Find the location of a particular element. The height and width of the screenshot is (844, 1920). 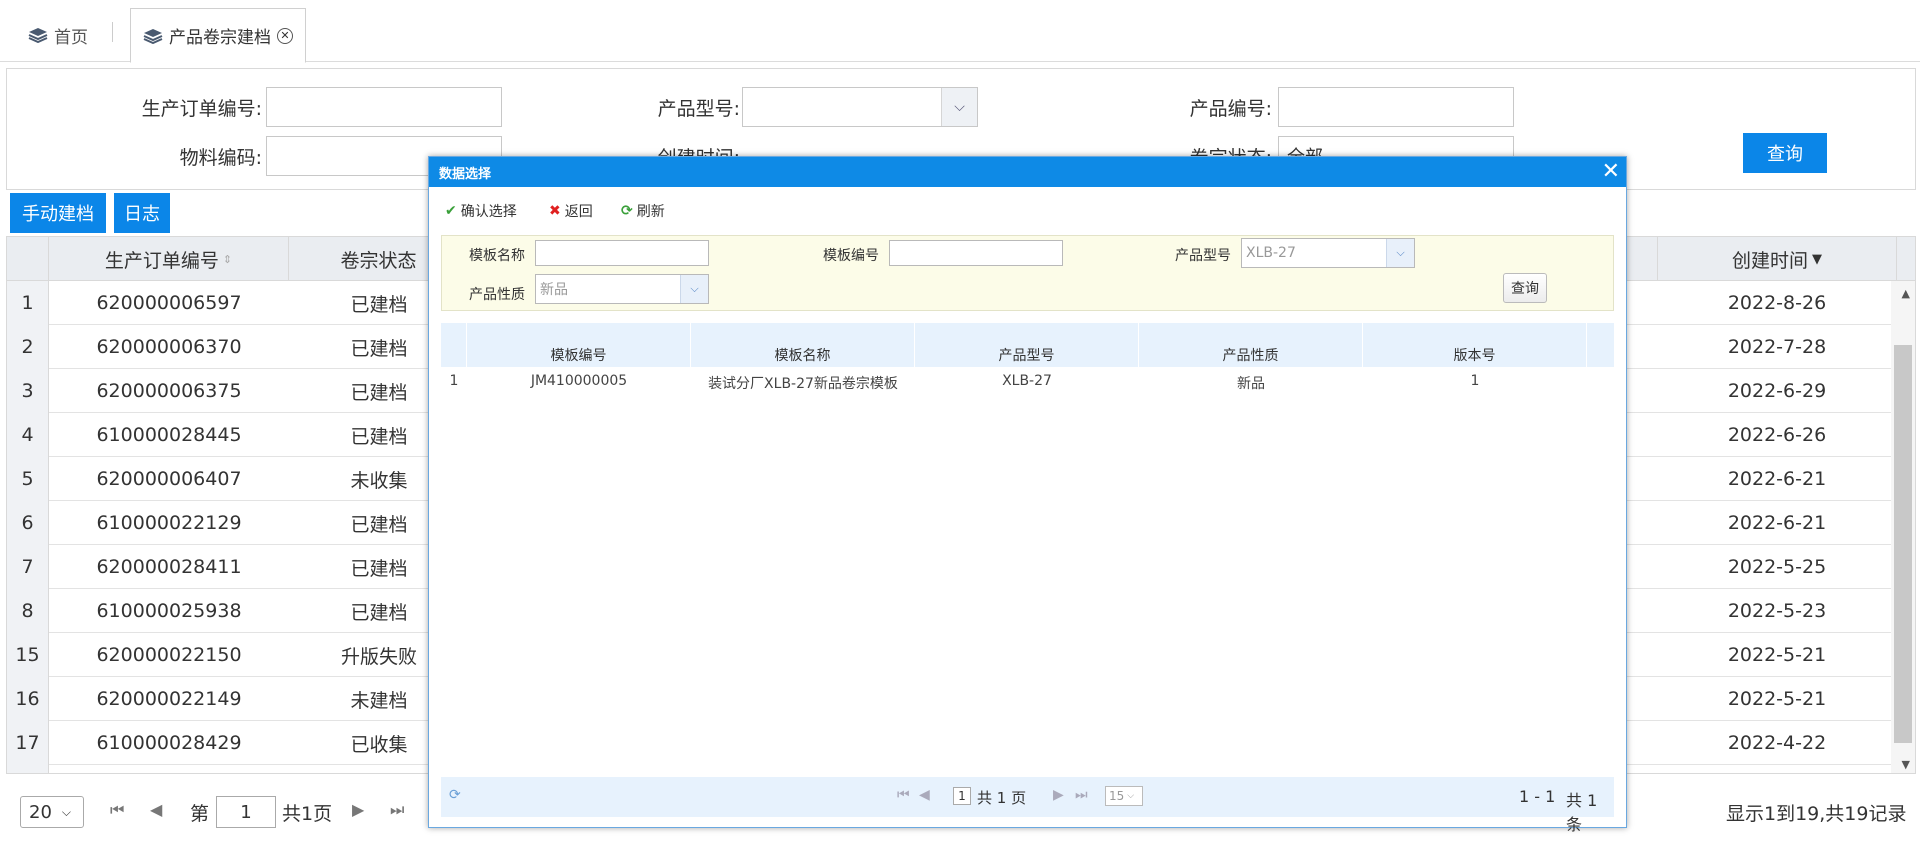

tab-bar: 首页 产品卷宗建档 ✕ is located at coordinates (960, 31).